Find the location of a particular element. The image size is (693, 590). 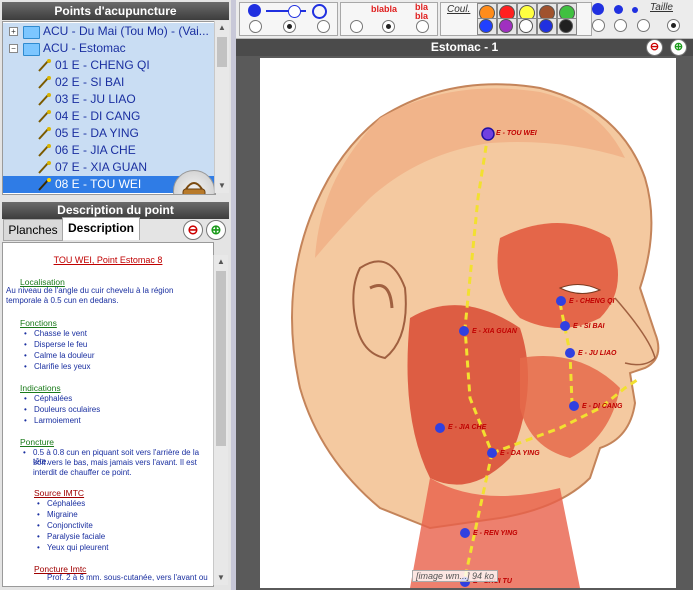

color-swatch-blue is located at coordinates (486, 26).